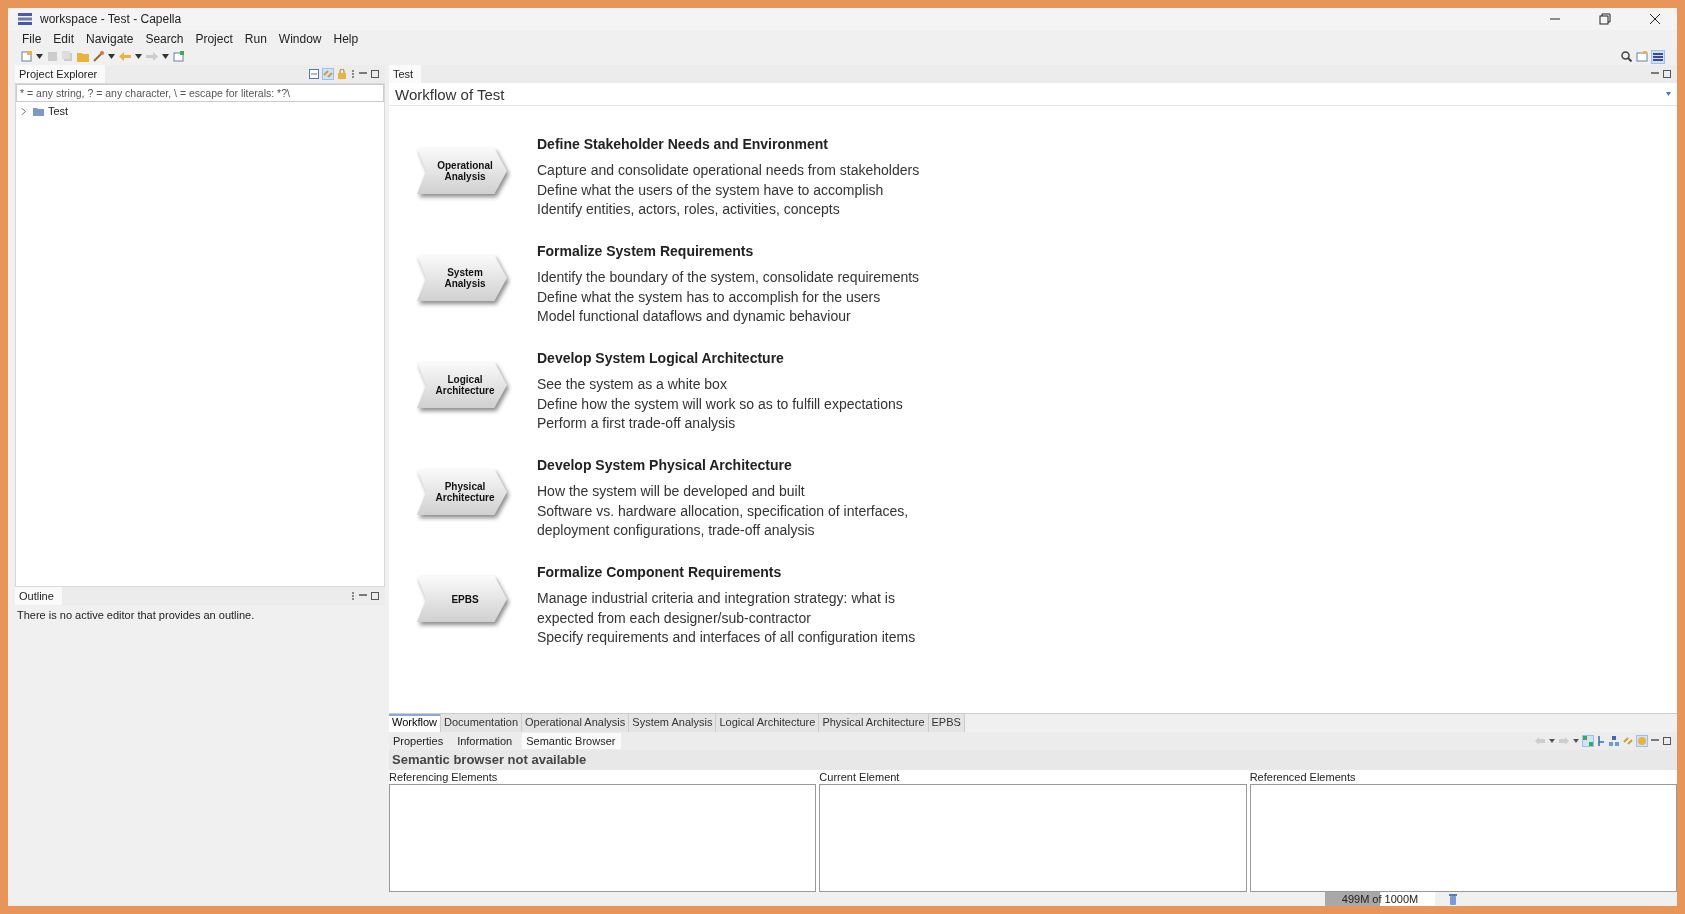 The width and height of the screenshot is (1685, 914). Describe the element at coordinates (415, 723) in the screenshot. I see `page-tab: Workflow` at that location.